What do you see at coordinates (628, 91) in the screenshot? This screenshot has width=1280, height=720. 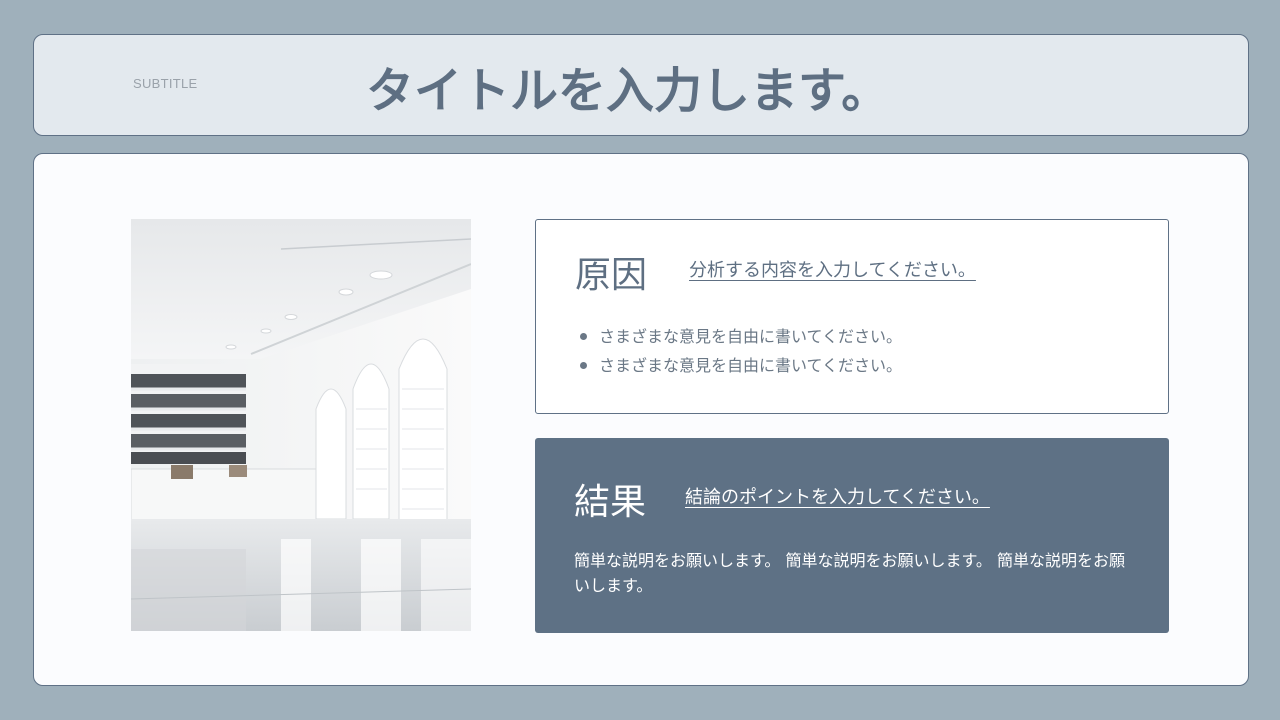 I see `page-title: タイトルを入力します。` at bounding box center [628, 91].